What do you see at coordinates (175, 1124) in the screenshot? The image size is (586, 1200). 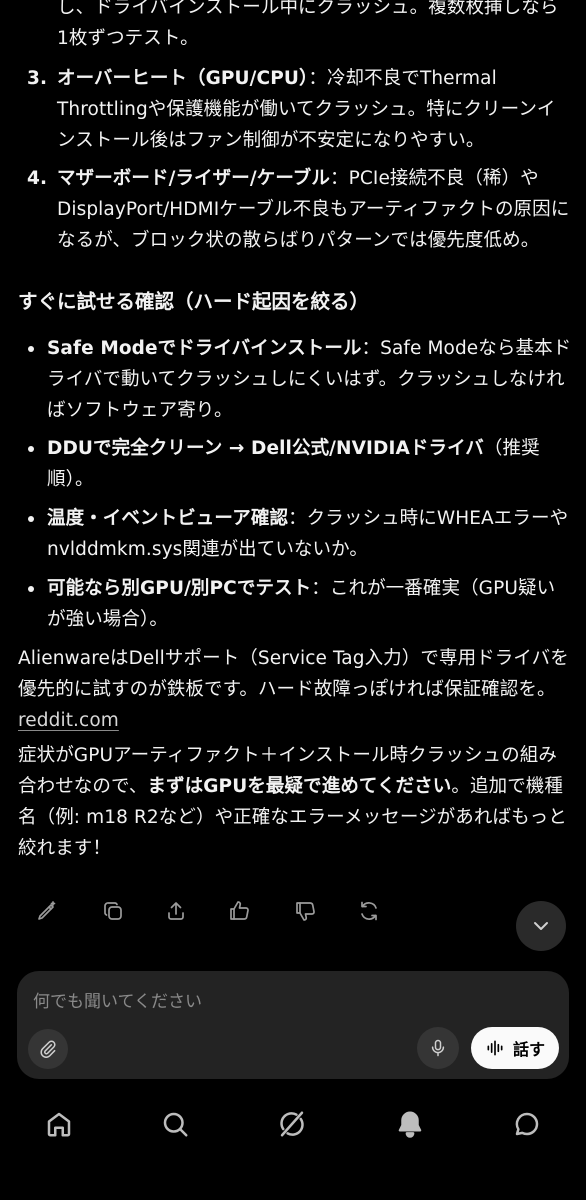 I see `search-icon` at bounding box center [175, 1124].